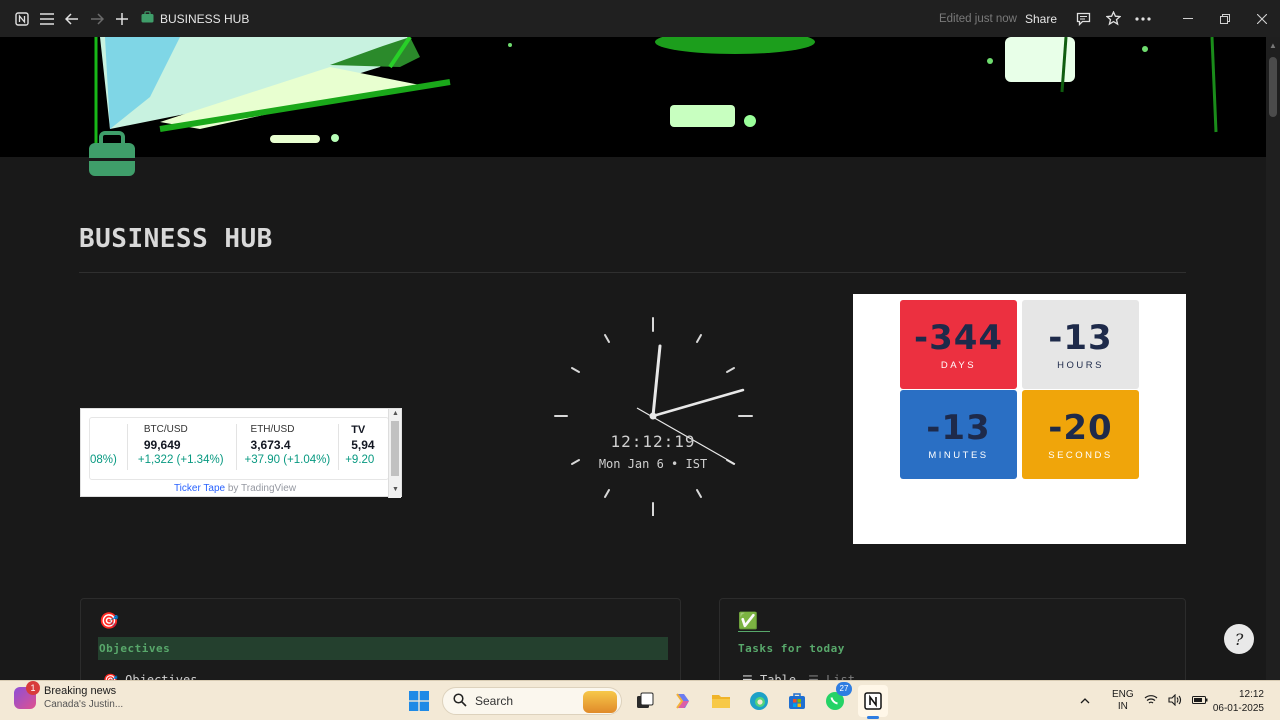  Describe the element at coordinates (797, 701) in the screenshot. I see `microsoft-store-icon` at that location.